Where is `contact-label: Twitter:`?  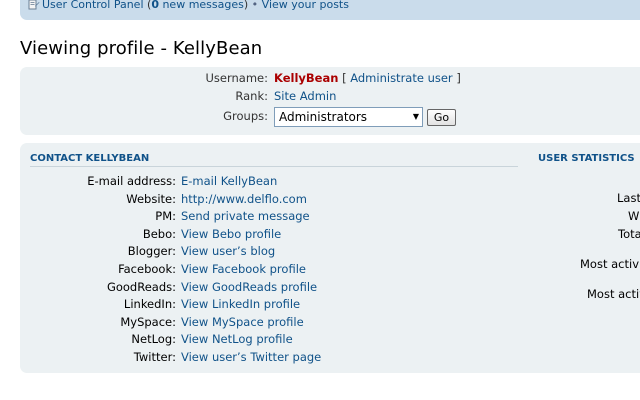
contact-label: Twitter: is located at coordinates (154, 356).